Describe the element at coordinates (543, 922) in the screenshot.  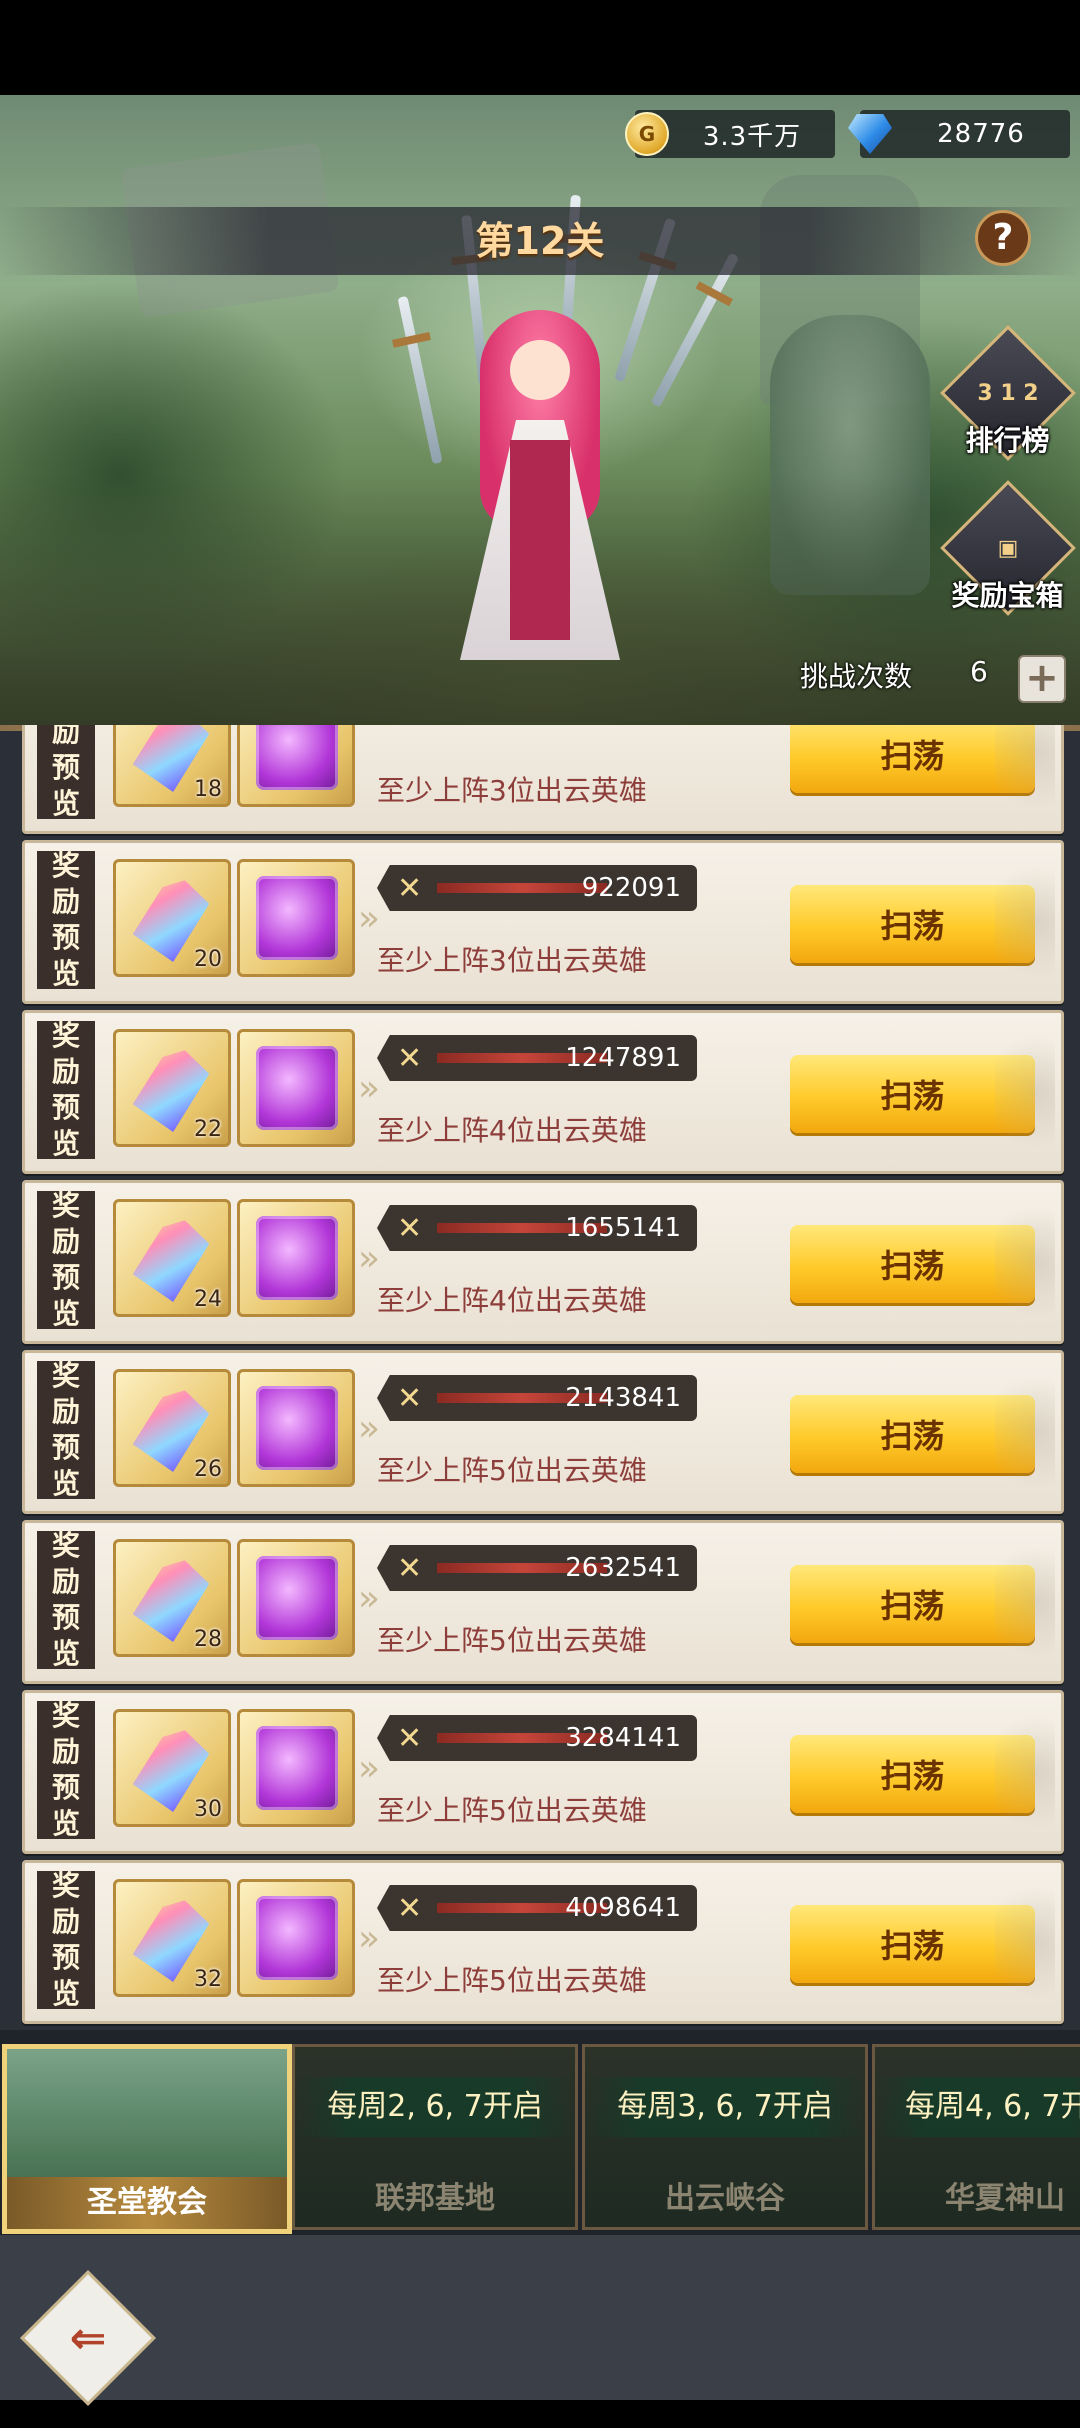
I see `stage-row: 奖励预览 20 » ✕ 922091 至少上阵3位出云英雄 扫荡` at that location.